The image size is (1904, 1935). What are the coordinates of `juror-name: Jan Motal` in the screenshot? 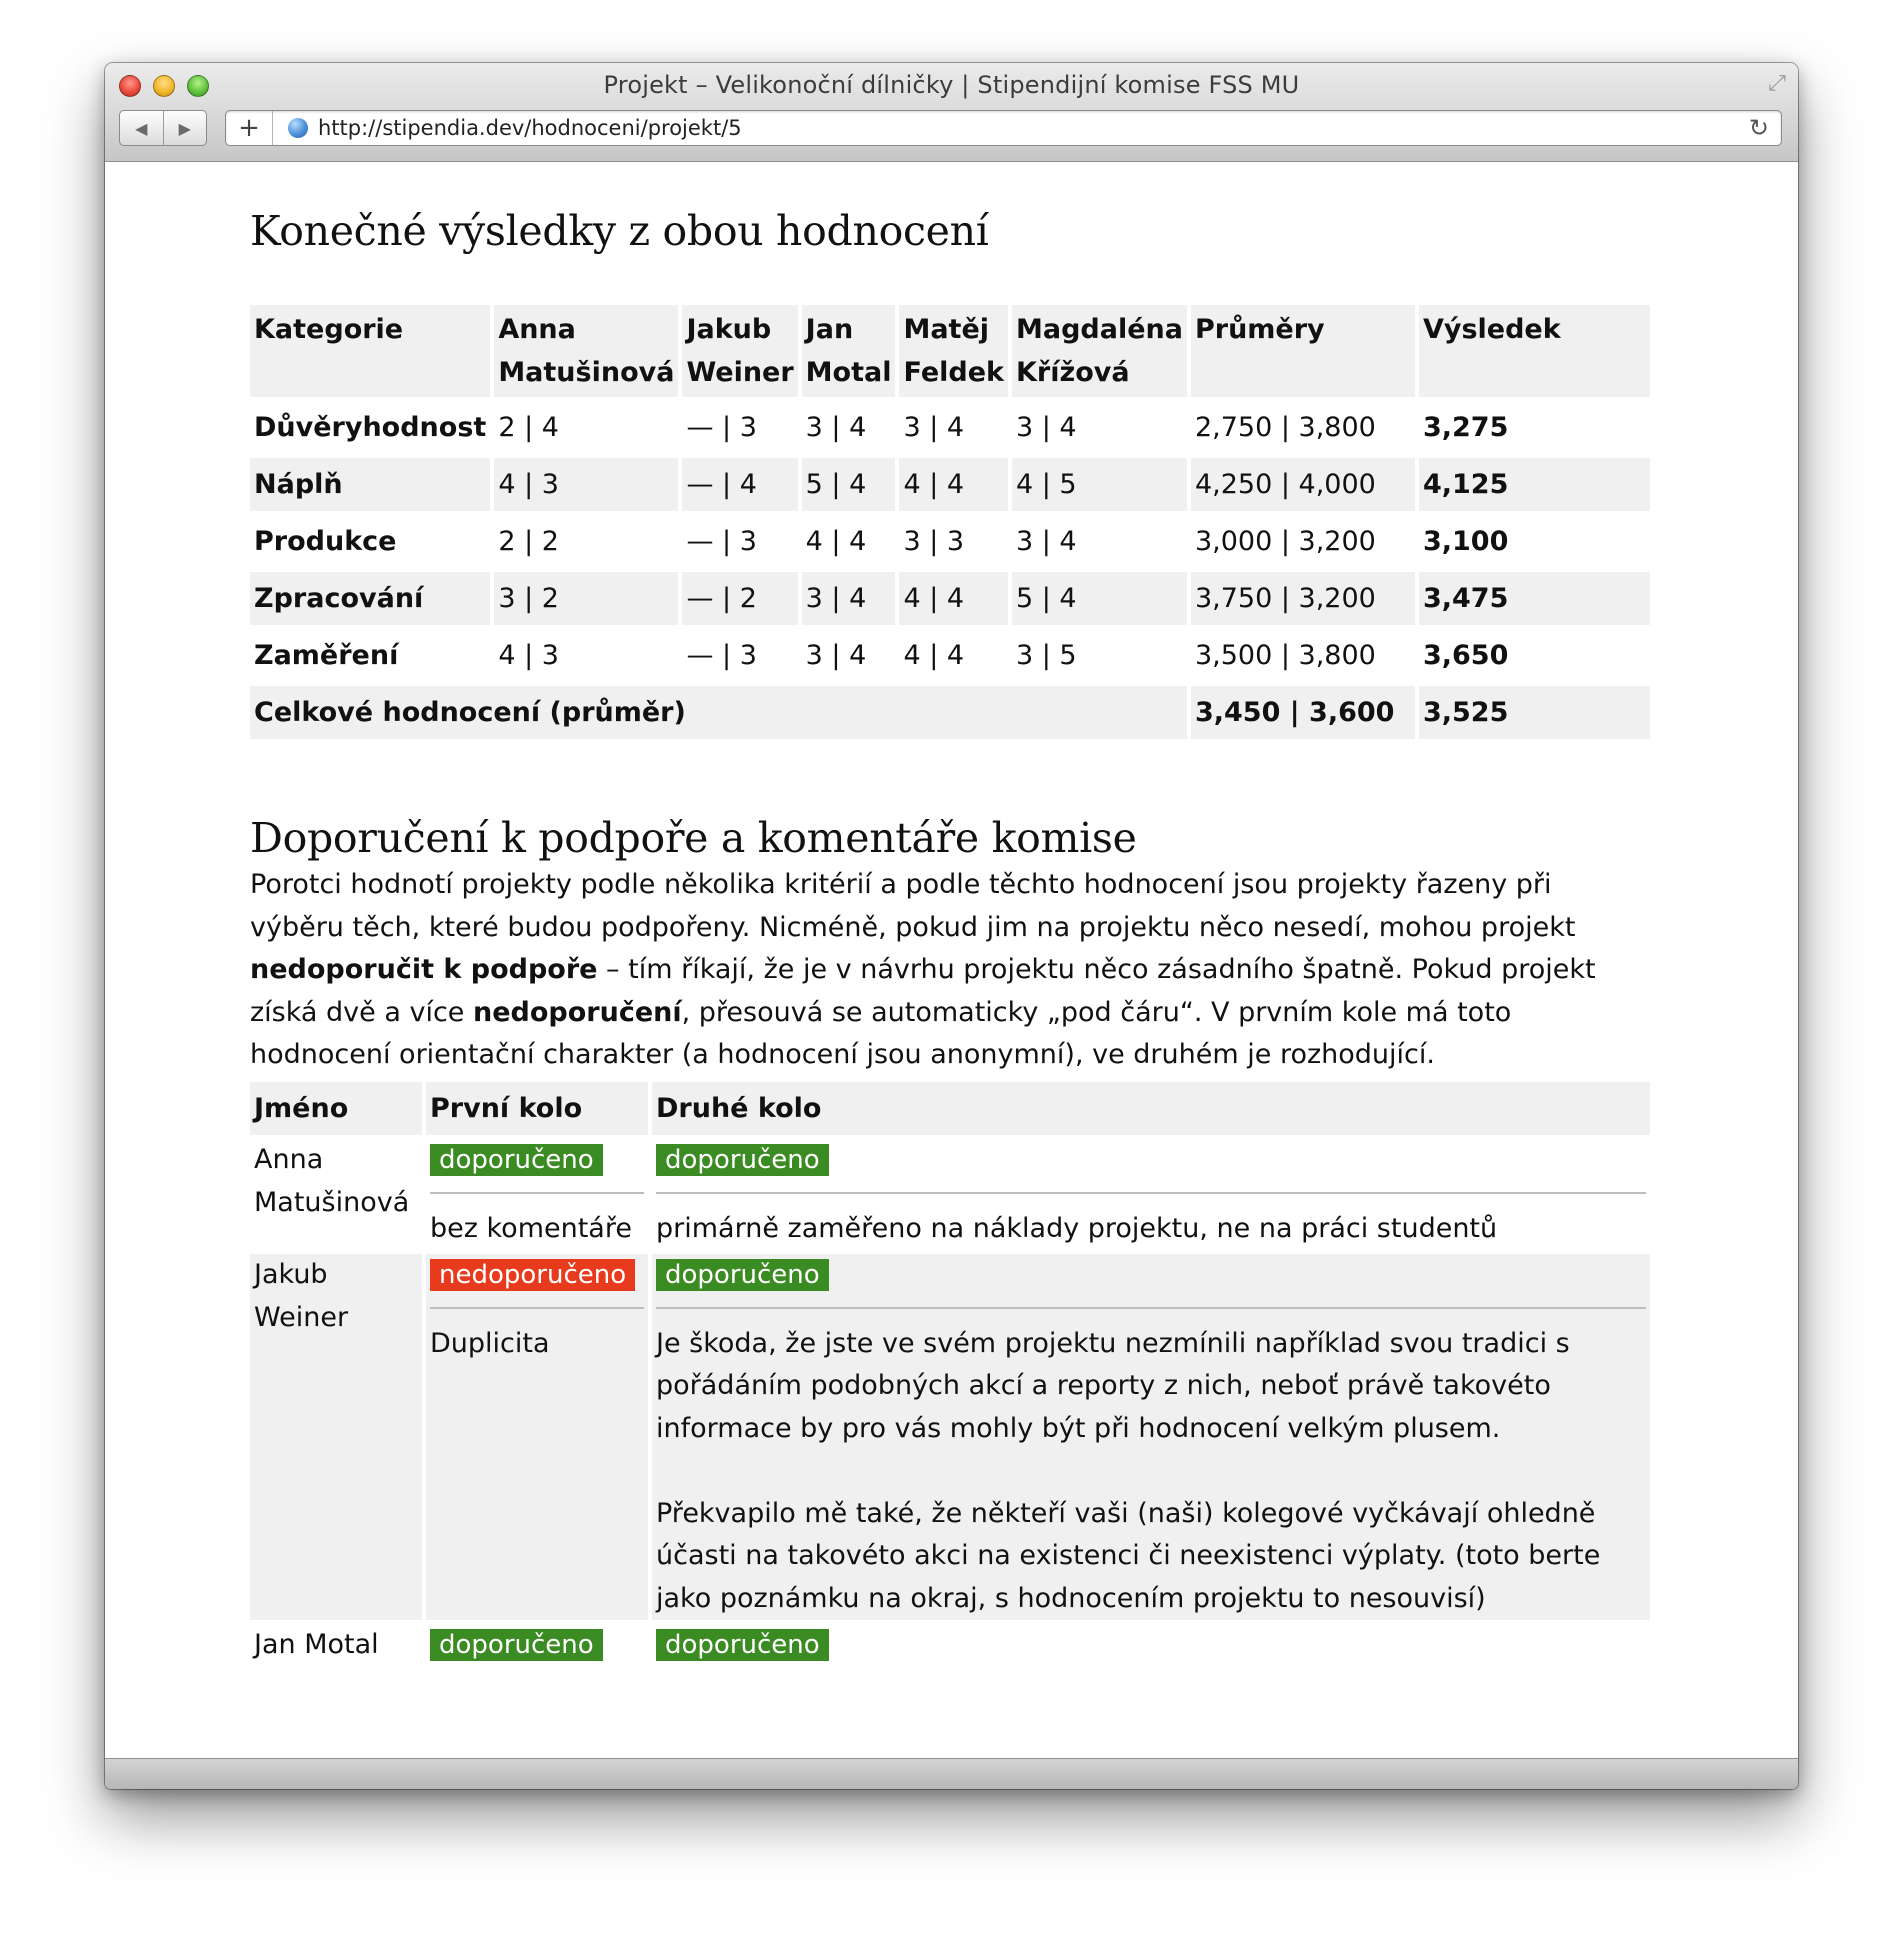 It's located at (316, 1644).